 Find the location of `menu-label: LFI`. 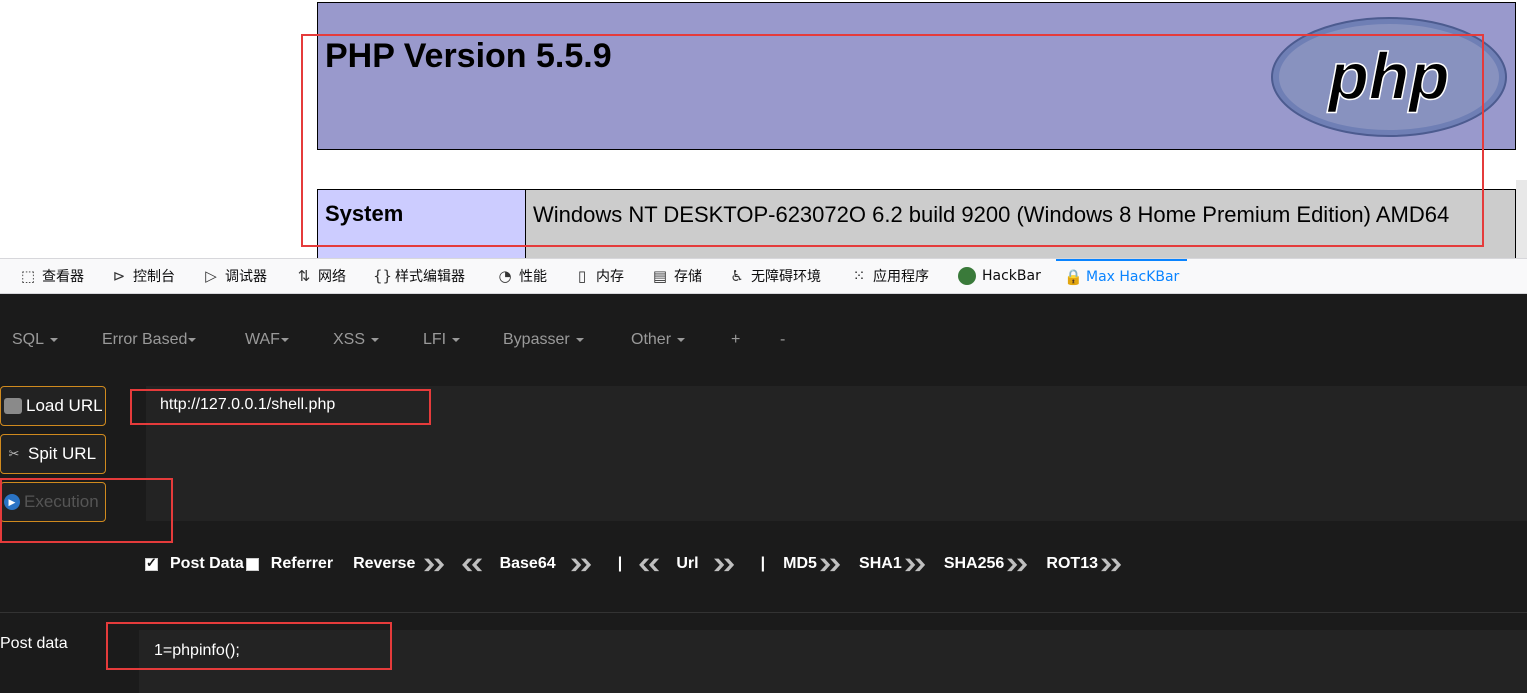

menu-label: LFI is located at coordinates (435, 339).